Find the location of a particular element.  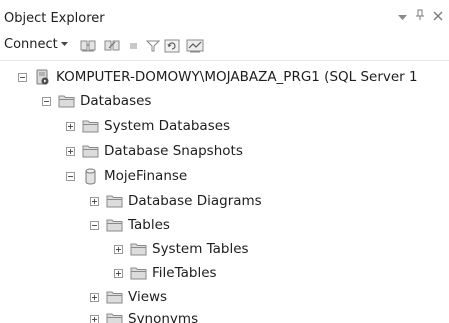

disconnect-icon is located at coordinates (112, 48).